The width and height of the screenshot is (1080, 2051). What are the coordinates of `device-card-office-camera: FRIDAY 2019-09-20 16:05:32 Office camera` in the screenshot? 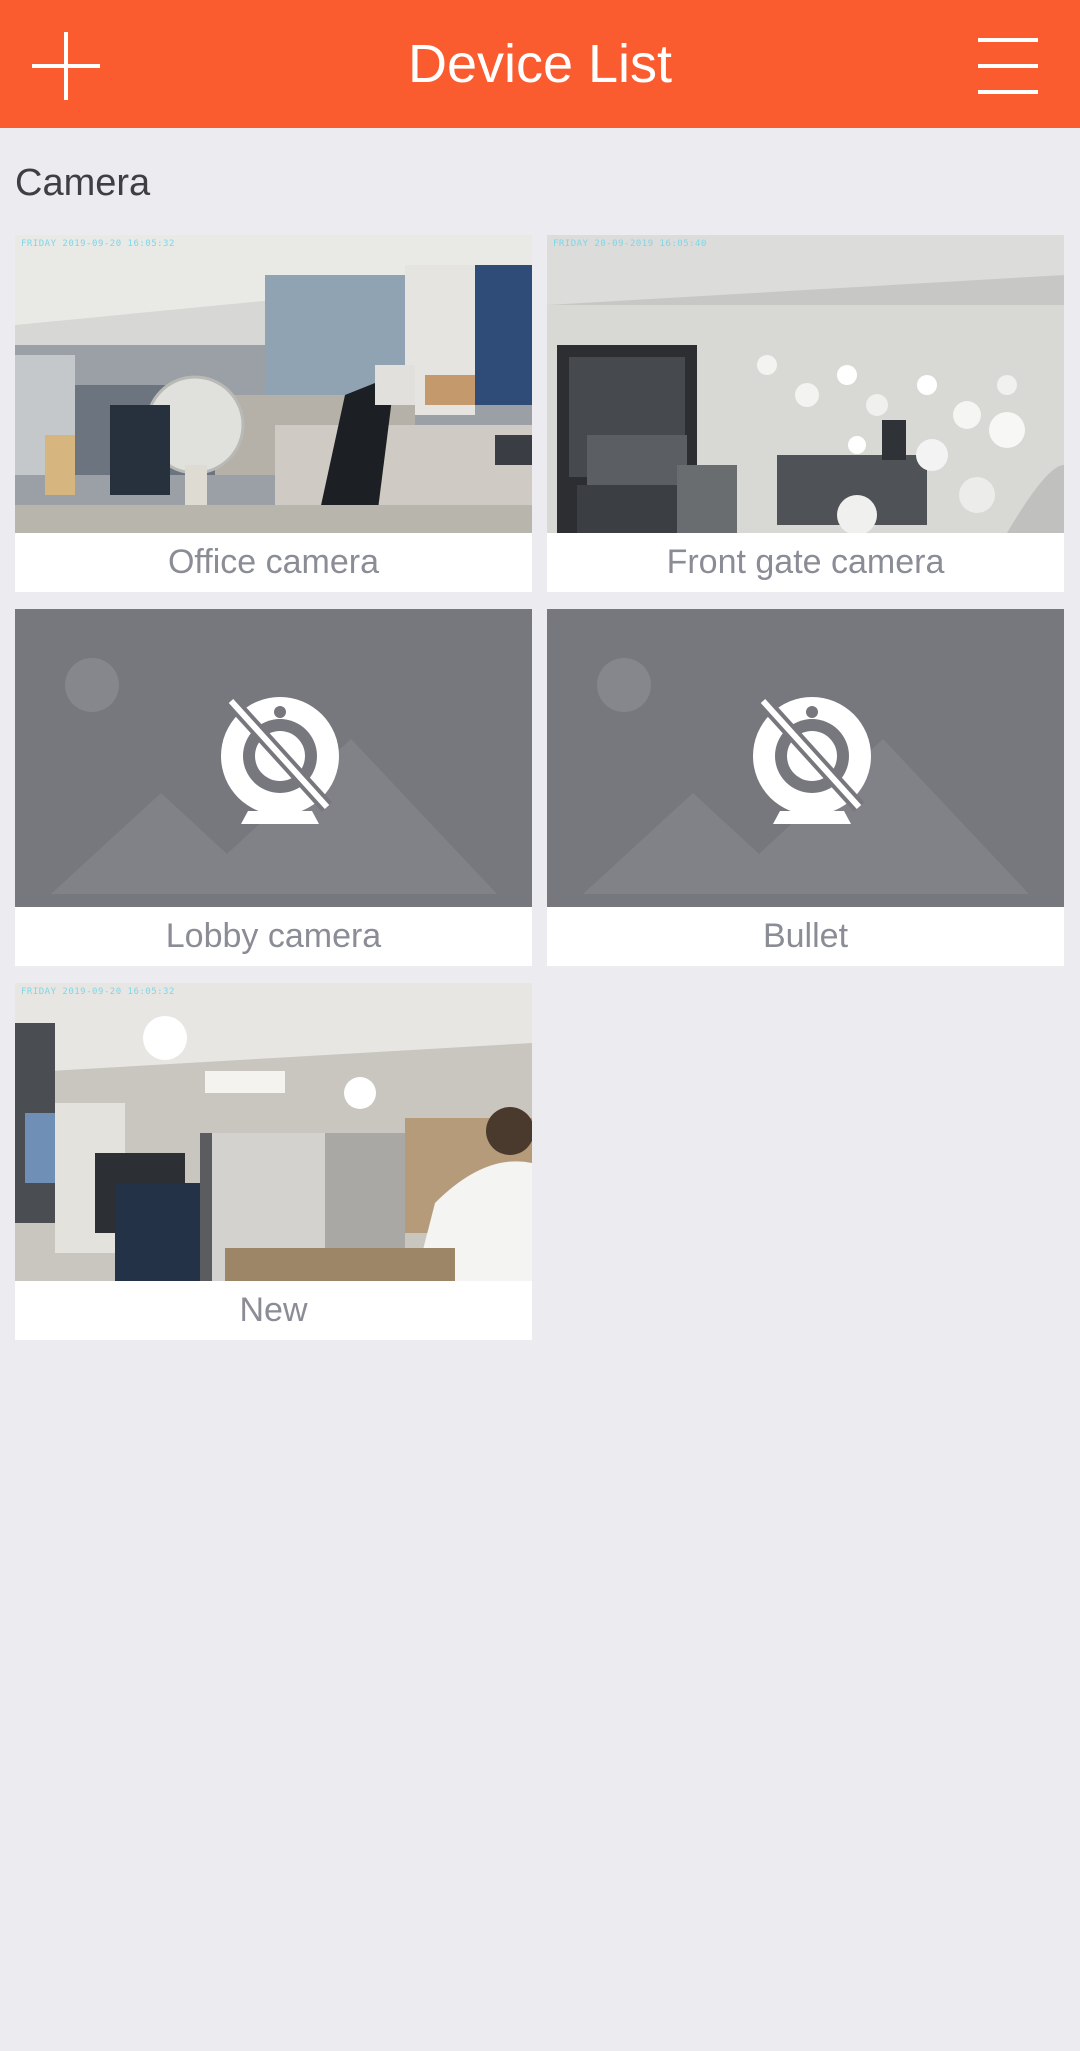 It's located at (273, 413).